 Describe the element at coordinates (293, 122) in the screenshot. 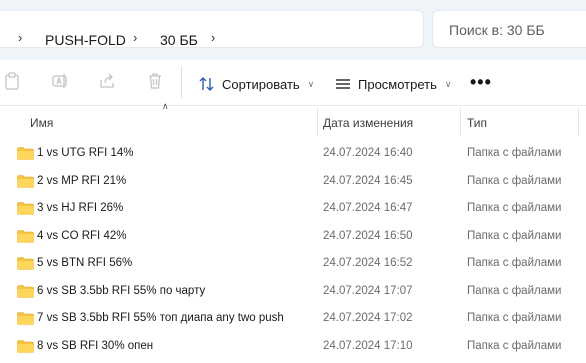

I see `column-headers` at that location.